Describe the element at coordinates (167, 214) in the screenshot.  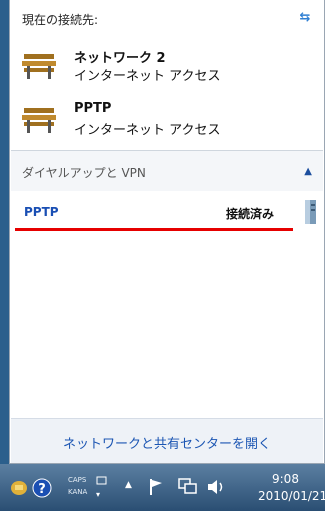
I see `vpn-item-pptp: PPTP 接続済み` at that location.